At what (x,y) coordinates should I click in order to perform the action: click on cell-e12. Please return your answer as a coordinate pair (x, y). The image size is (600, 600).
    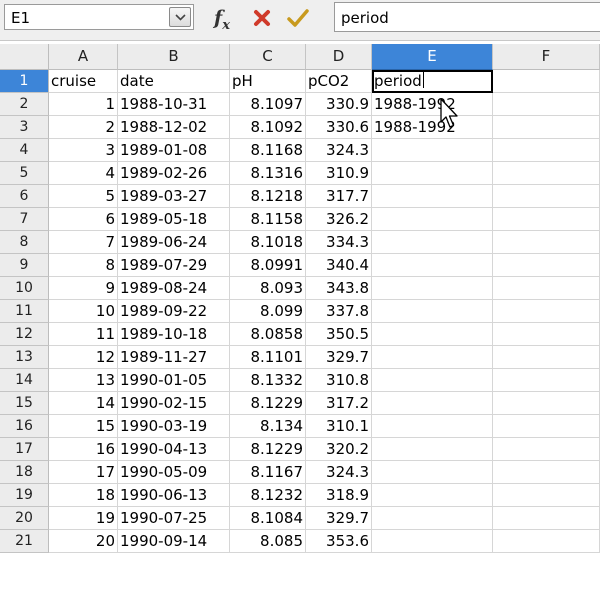
    Looking at the image, I should click on (432, 334).